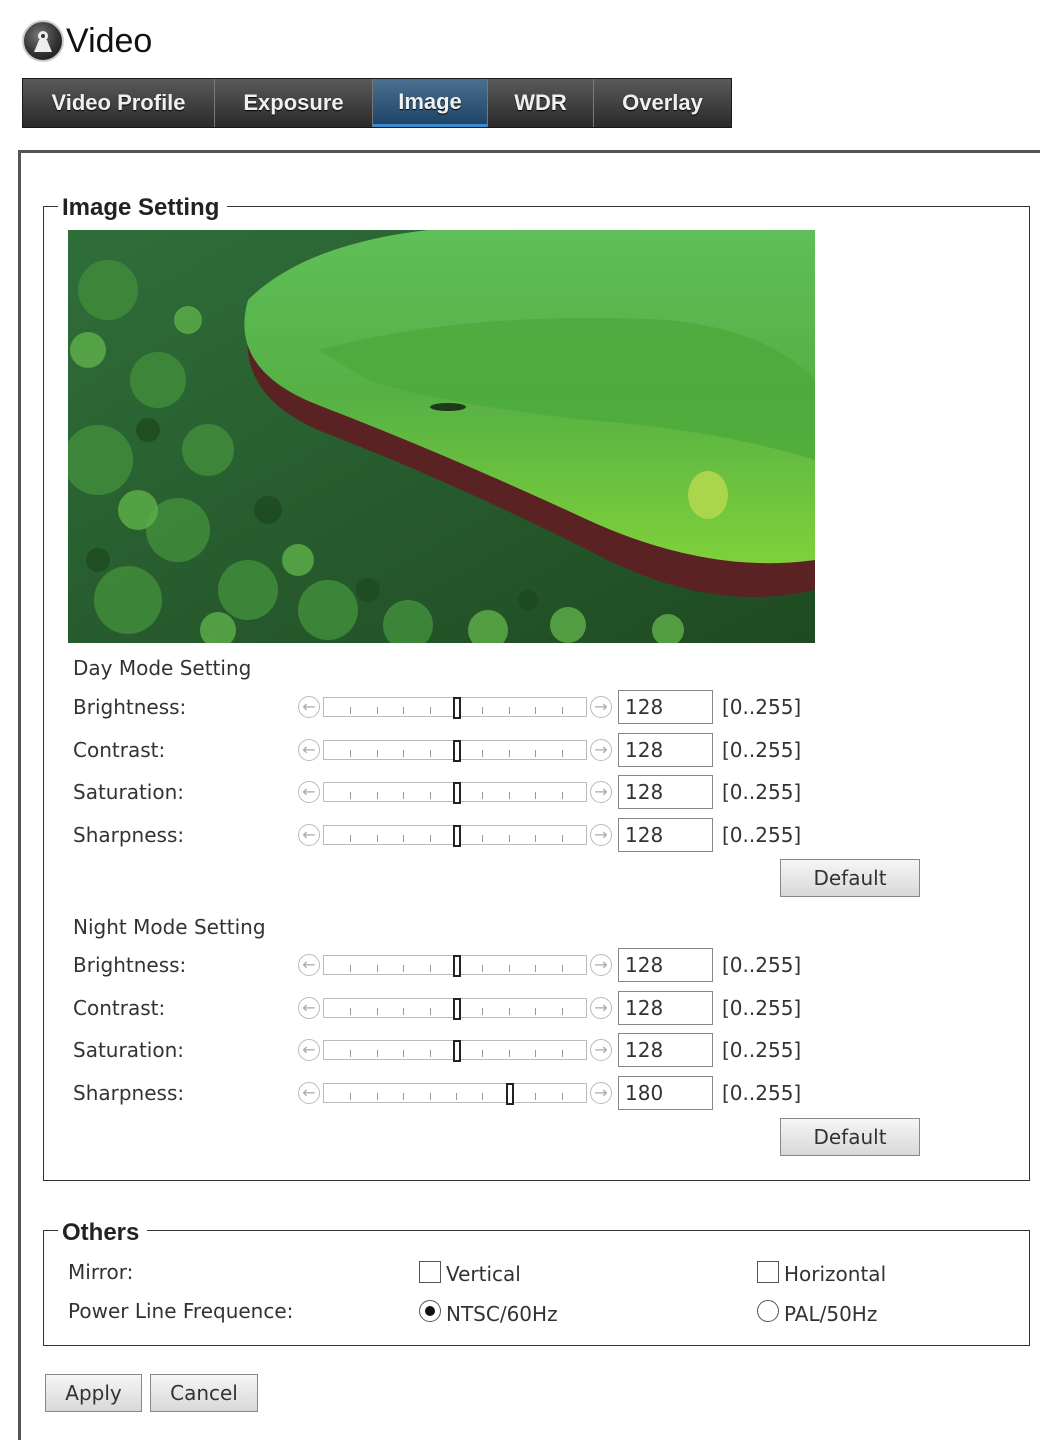  I want to click on ntsc-radio, so click(430, 1311).